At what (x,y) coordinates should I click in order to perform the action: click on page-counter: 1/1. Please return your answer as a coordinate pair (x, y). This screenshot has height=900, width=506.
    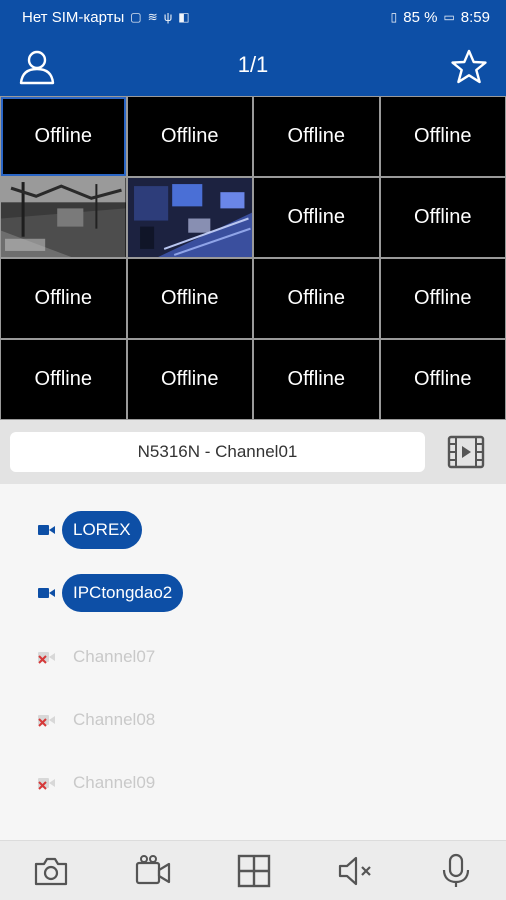
    Looking at the image, I should click on (253, 64).